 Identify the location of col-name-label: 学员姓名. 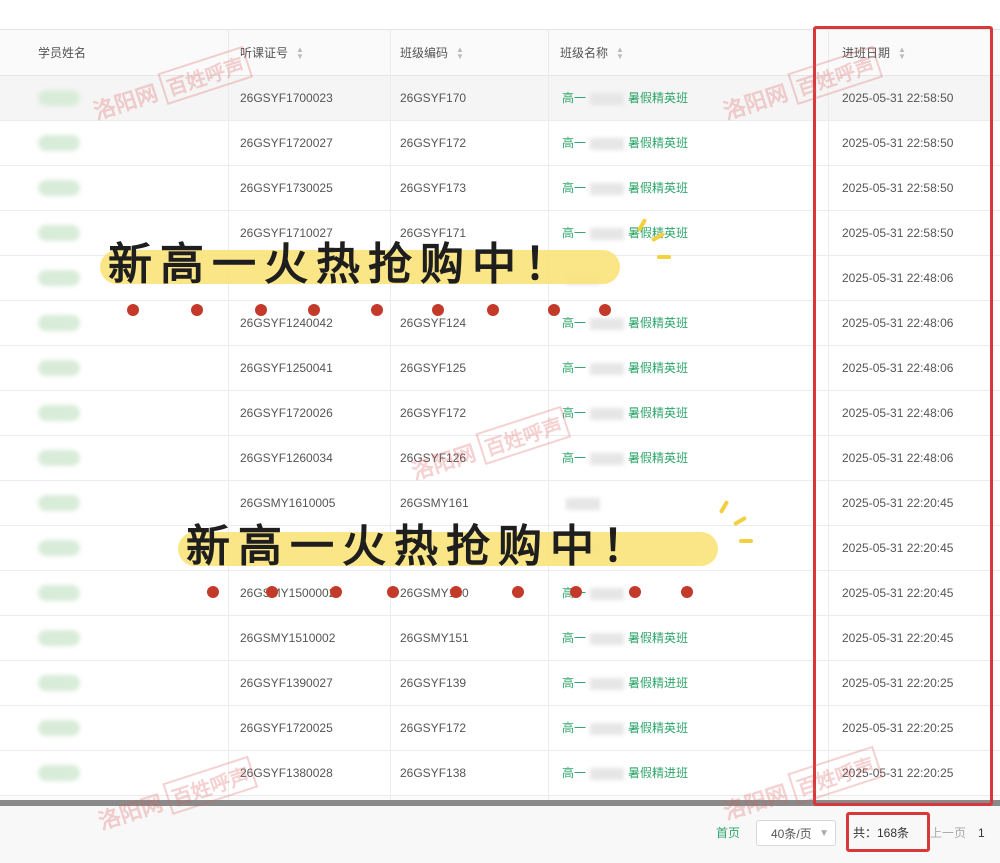
(62, 53).